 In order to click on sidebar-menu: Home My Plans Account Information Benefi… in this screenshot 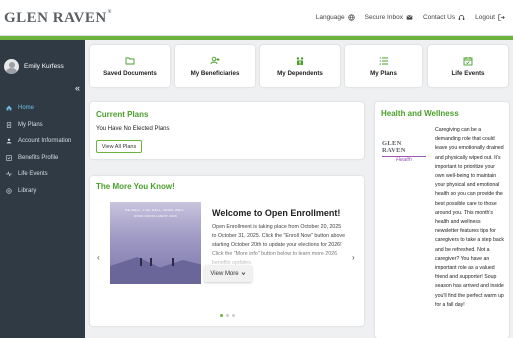, I will do `click(42, 149)`.